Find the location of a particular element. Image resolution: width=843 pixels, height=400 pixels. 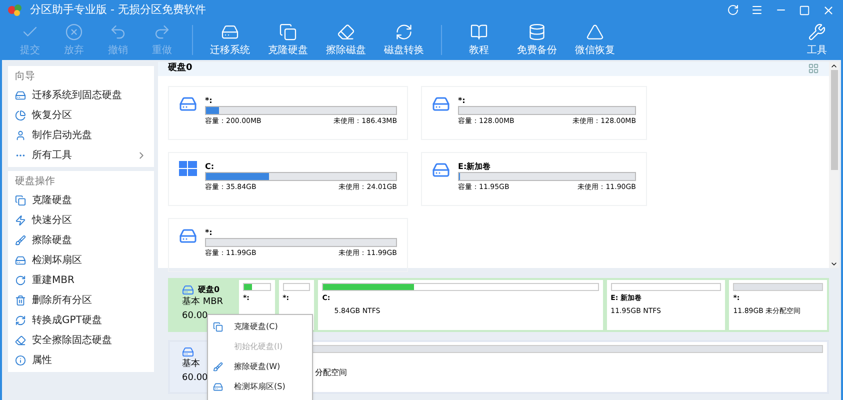

disk-header: 硬盘0 is located at coordinates (180, 68).